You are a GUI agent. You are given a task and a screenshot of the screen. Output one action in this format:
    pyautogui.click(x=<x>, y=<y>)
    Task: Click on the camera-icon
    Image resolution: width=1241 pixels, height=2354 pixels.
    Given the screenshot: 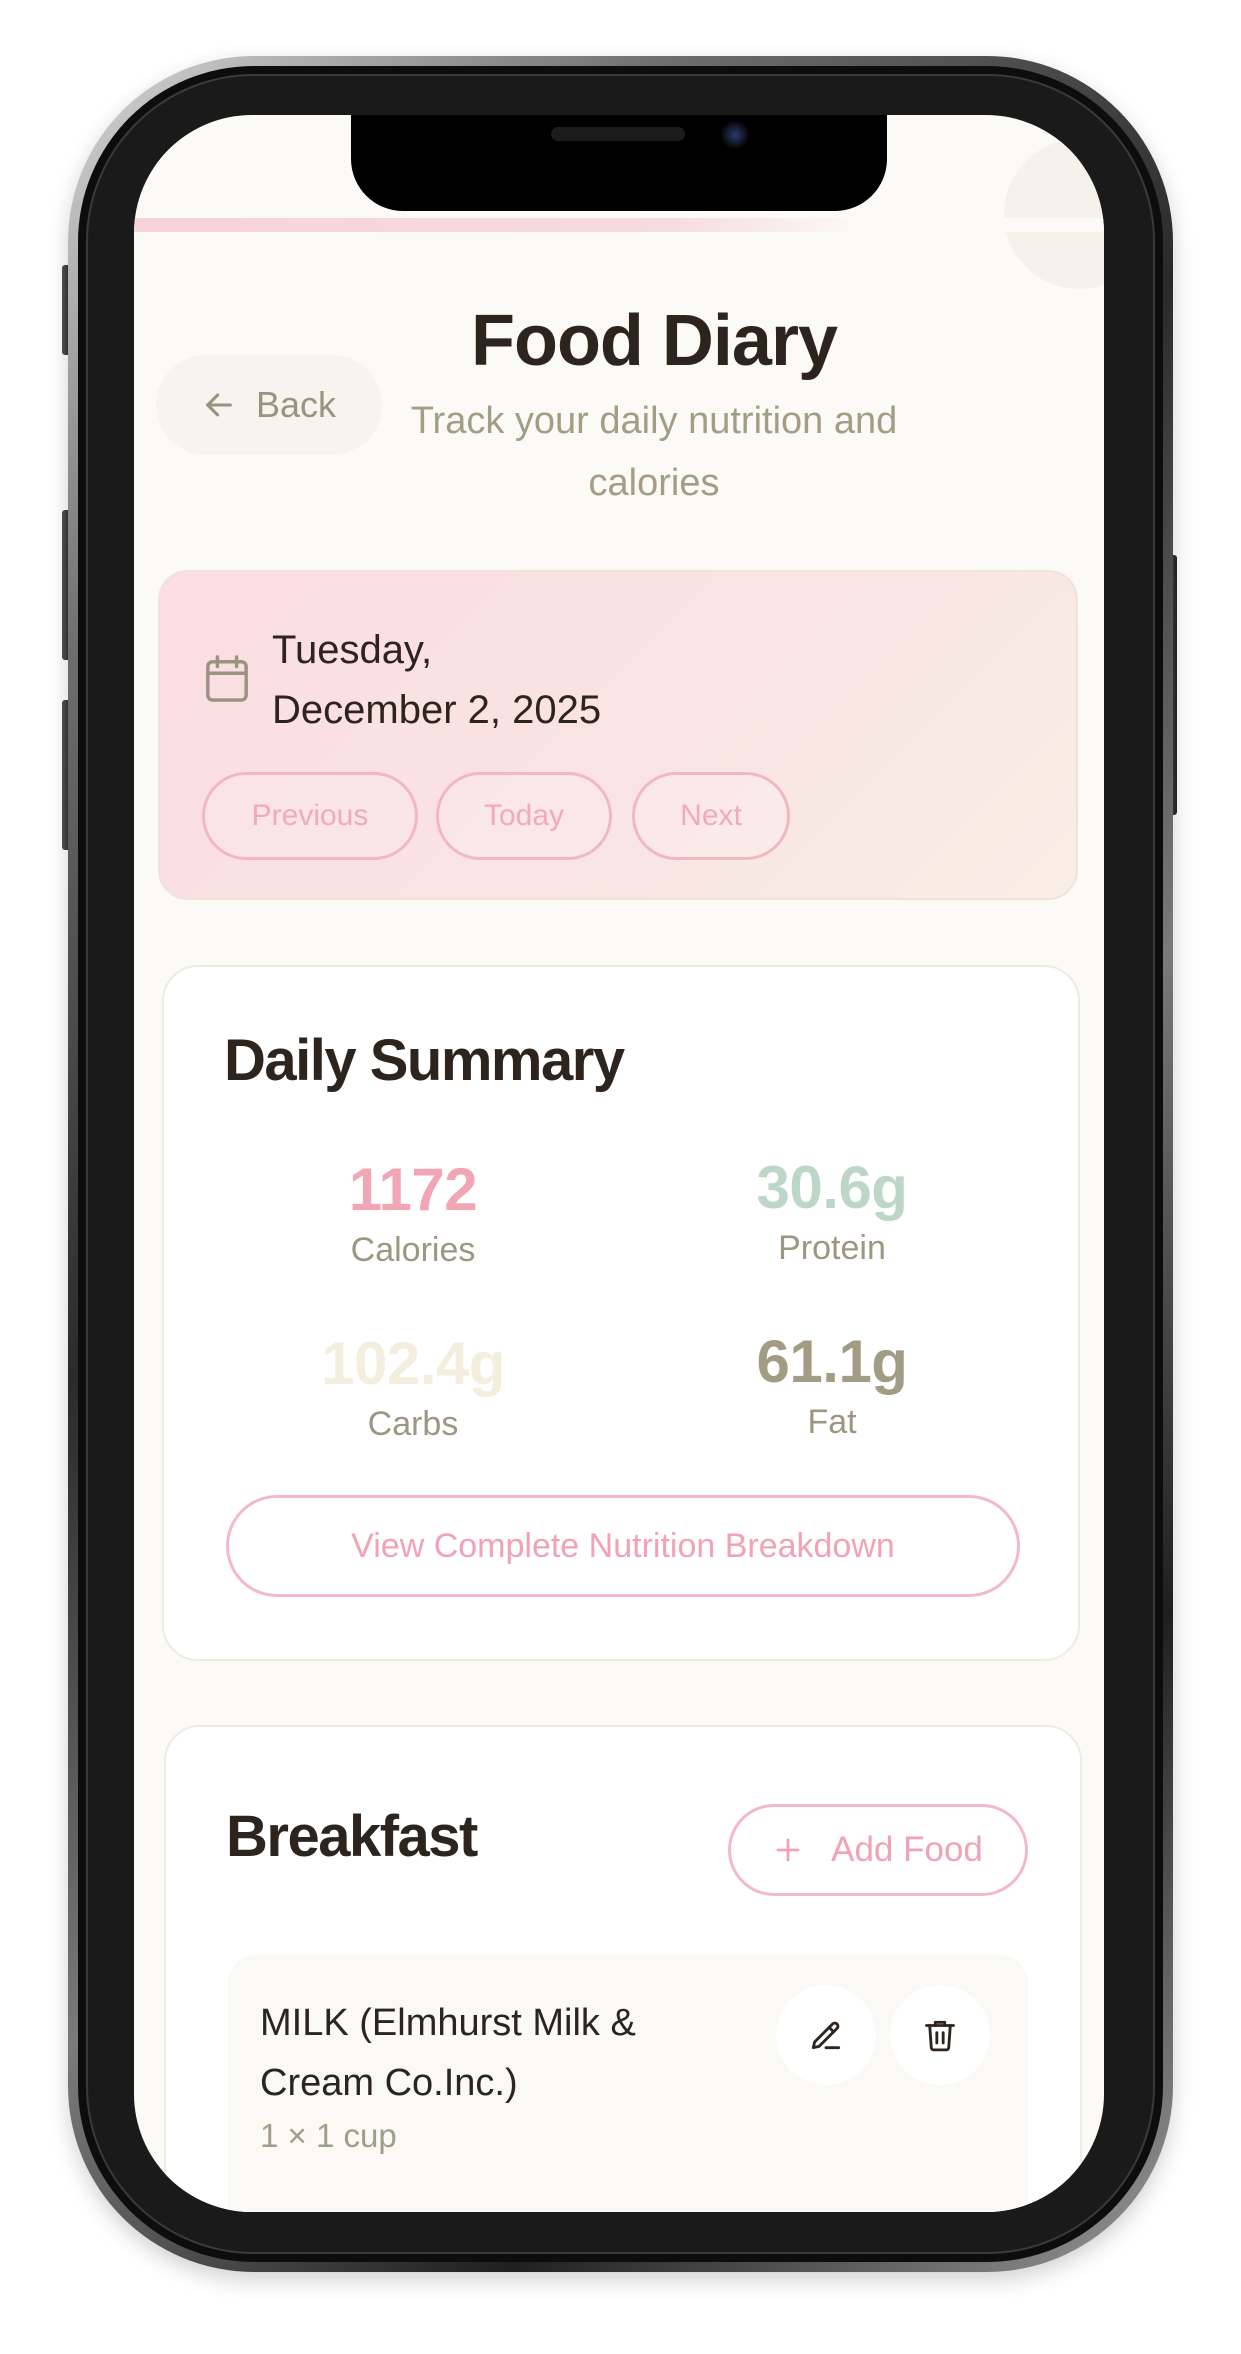 What is the action you would take?
    pyautogui.click(x=735, y=135)
    